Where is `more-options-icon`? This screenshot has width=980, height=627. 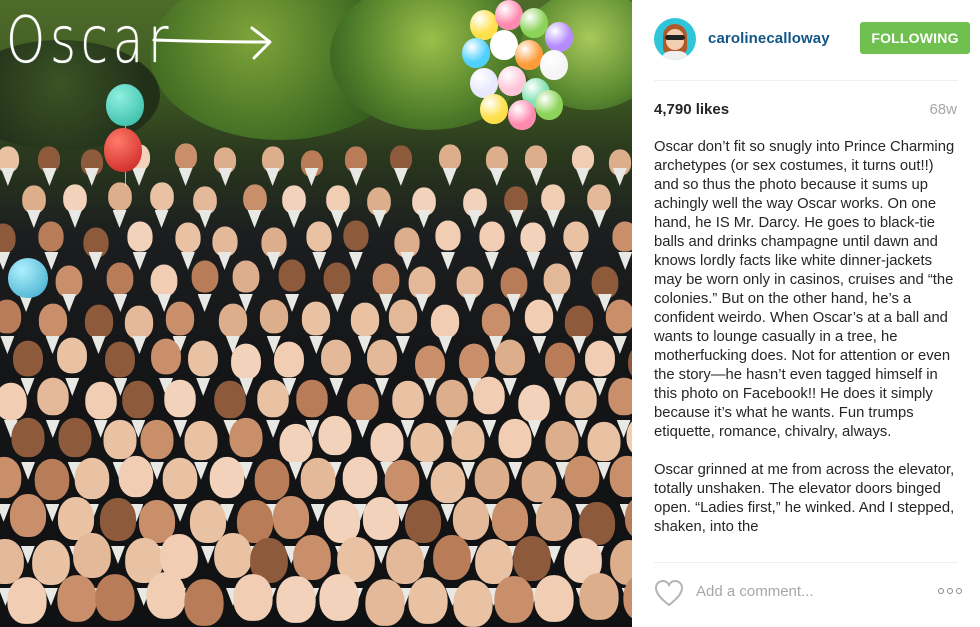
more-options-icon is located at coordinates (950, 591).